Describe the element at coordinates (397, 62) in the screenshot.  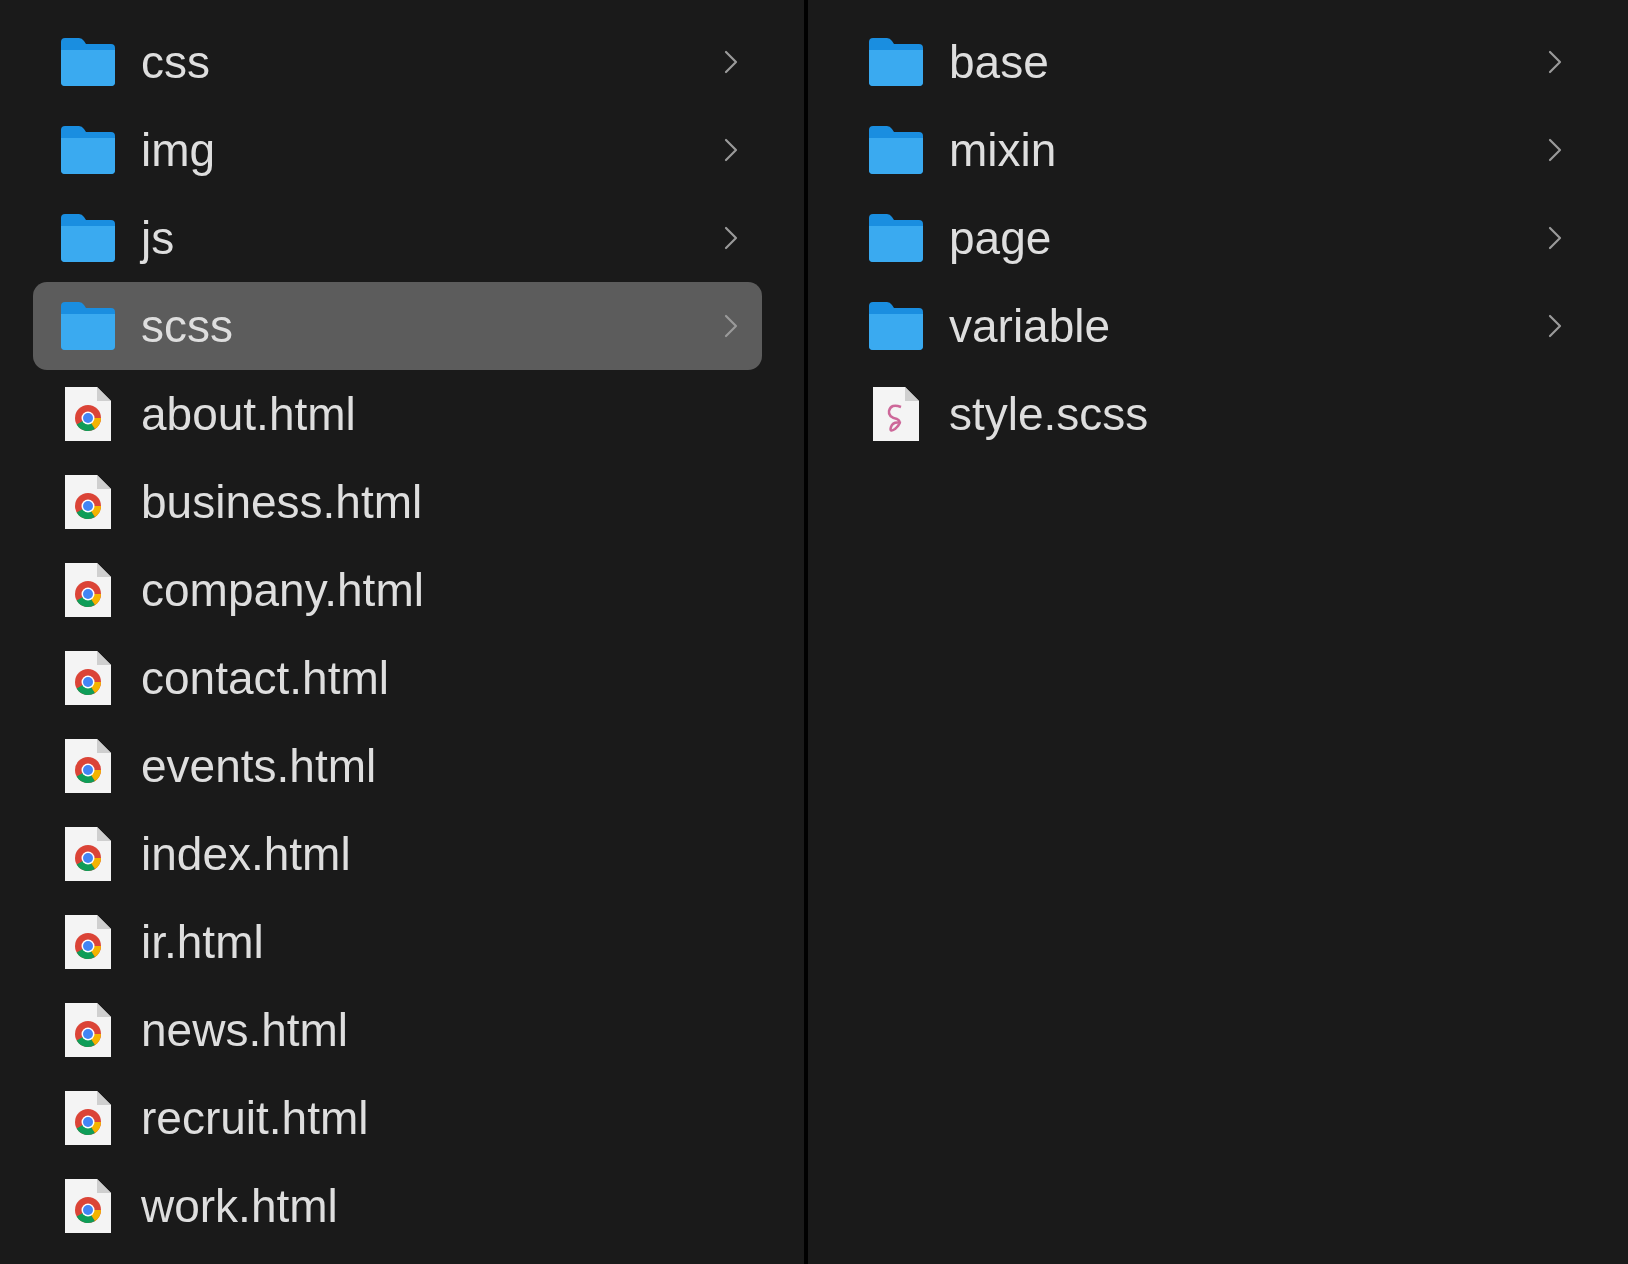
I see `file-row: css` at that location.